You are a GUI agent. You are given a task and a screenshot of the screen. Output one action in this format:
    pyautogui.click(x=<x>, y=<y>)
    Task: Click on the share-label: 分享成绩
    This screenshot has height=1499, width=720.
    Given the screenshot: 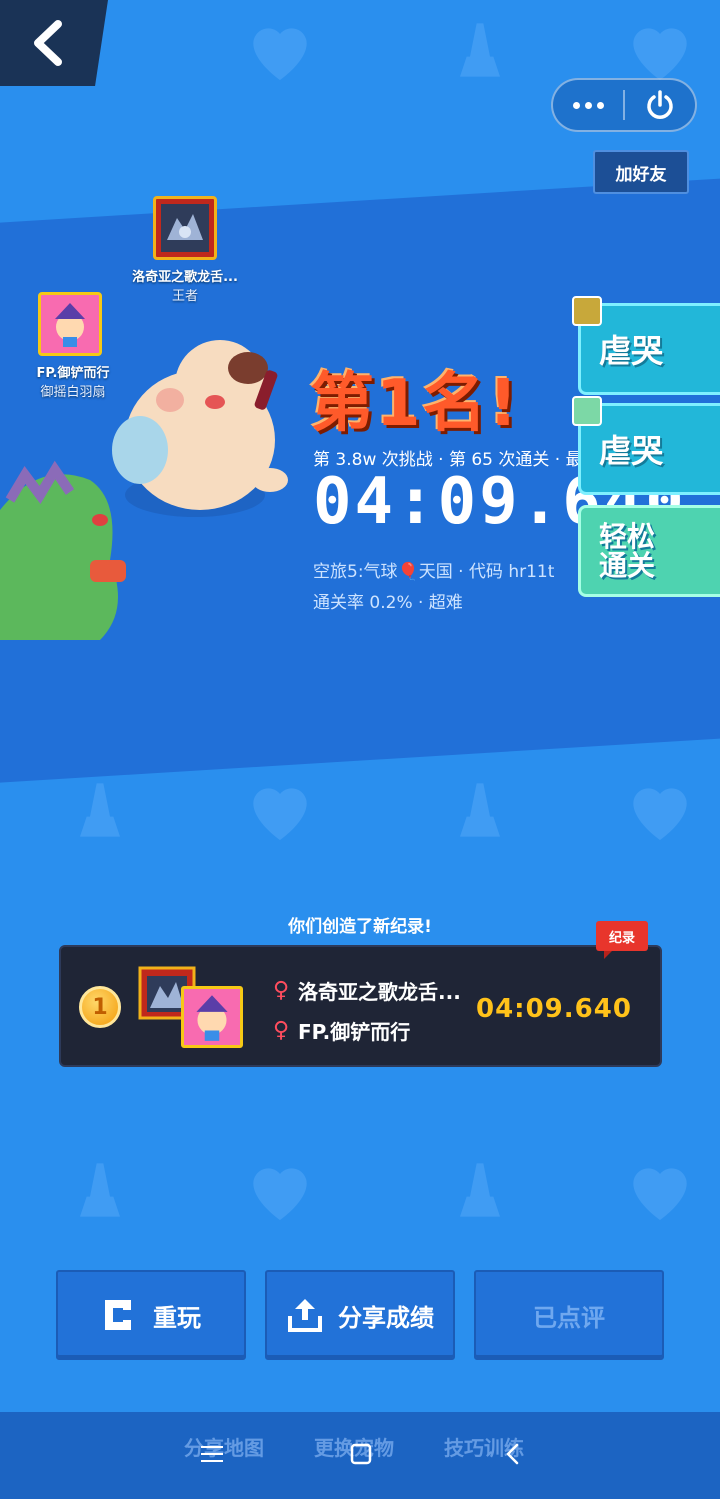 What is the action you would take?
    pyautogui.click(x=386, y=1317)
    